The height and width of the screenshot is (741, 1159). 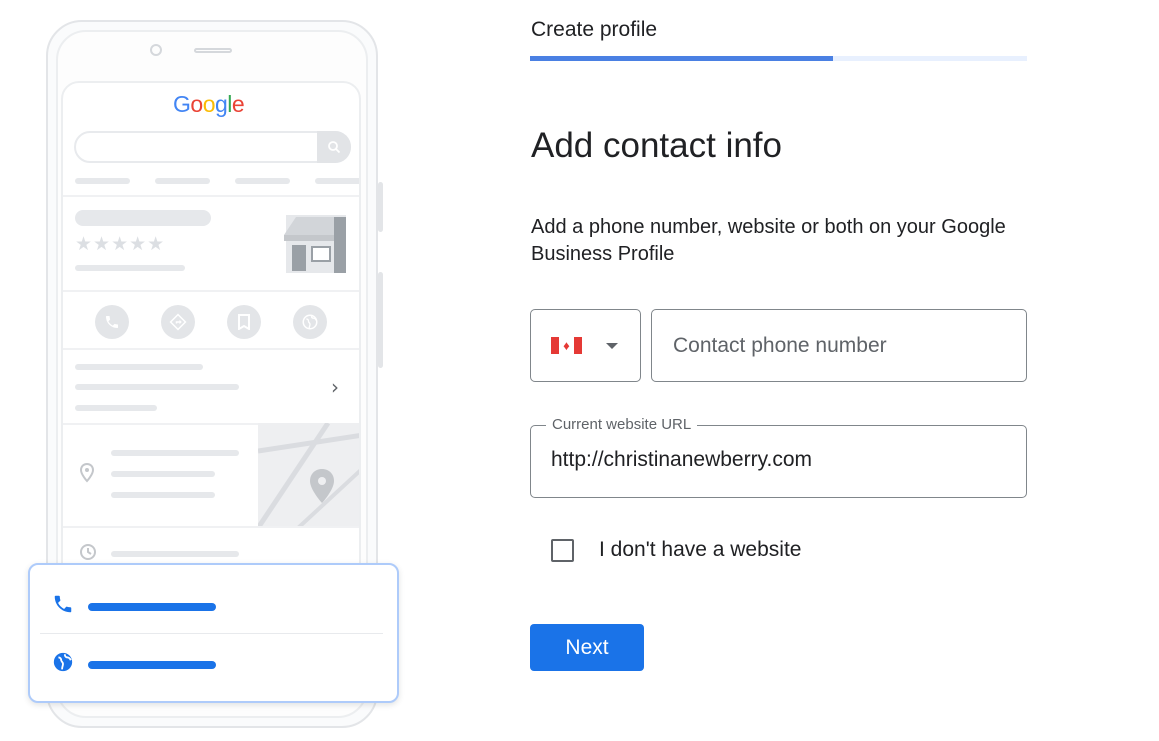 I want to click on google-logo: Google, so click(x=209, y=104).